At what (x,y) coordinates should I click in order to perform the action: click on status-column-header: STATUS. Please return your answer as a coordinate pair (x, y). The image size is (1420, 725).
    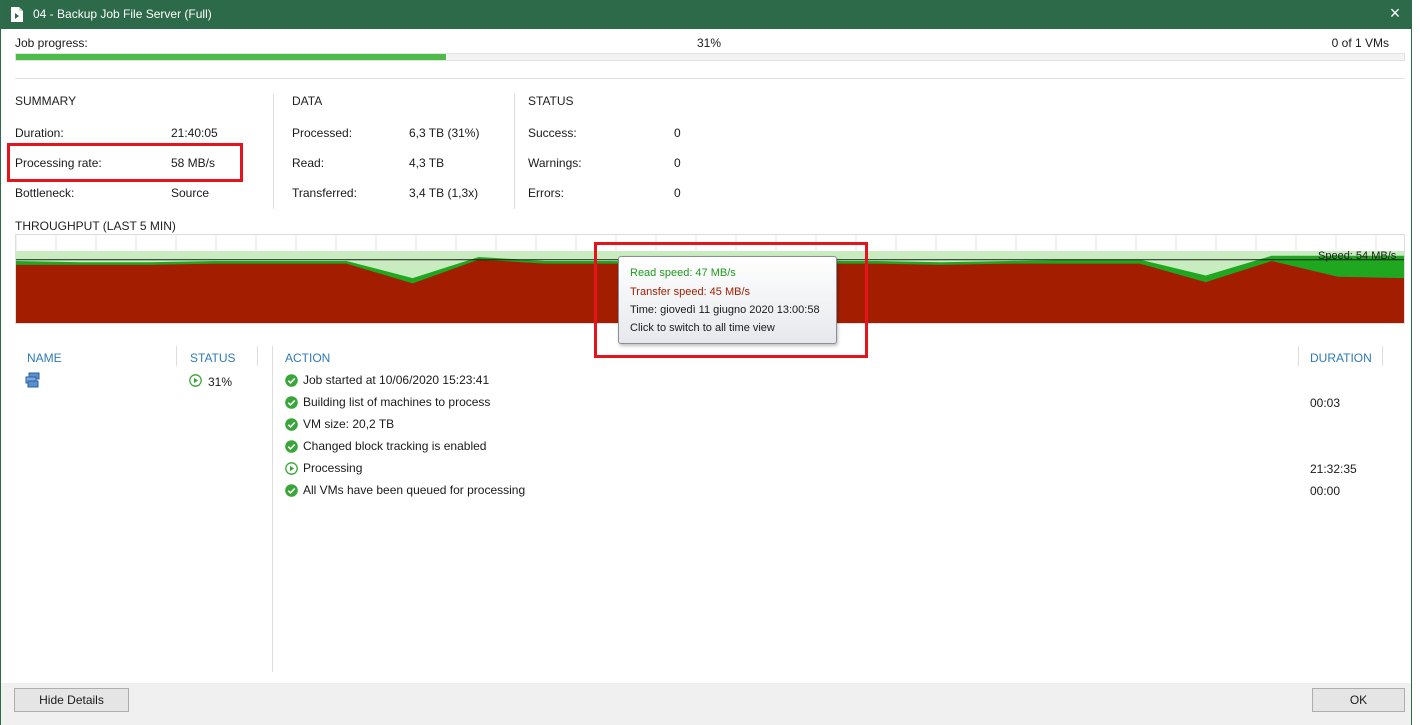
    Looking at the image, I should click on (213, 358).